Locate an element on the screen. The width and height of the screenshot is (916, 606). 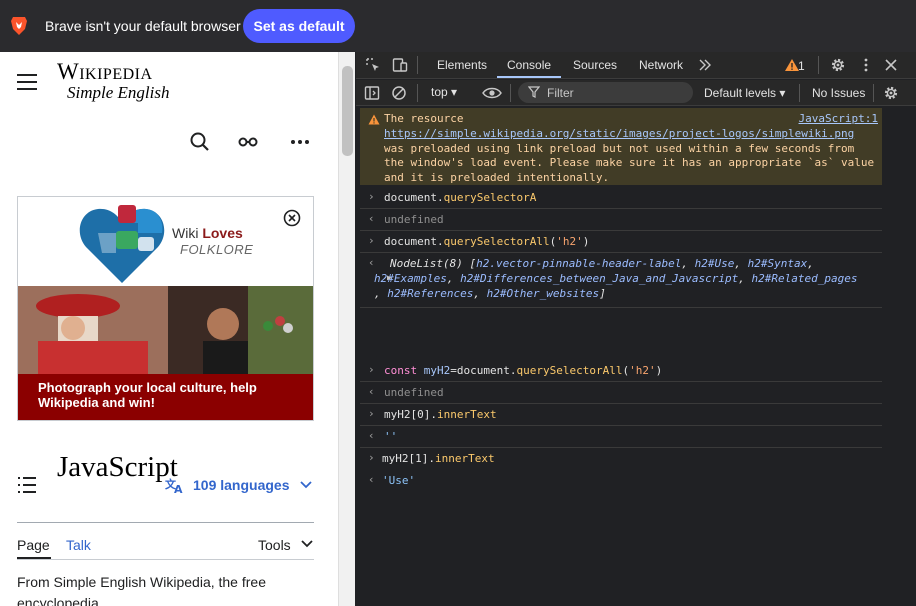
tab-console: Console is located at coordinates (529, 65).